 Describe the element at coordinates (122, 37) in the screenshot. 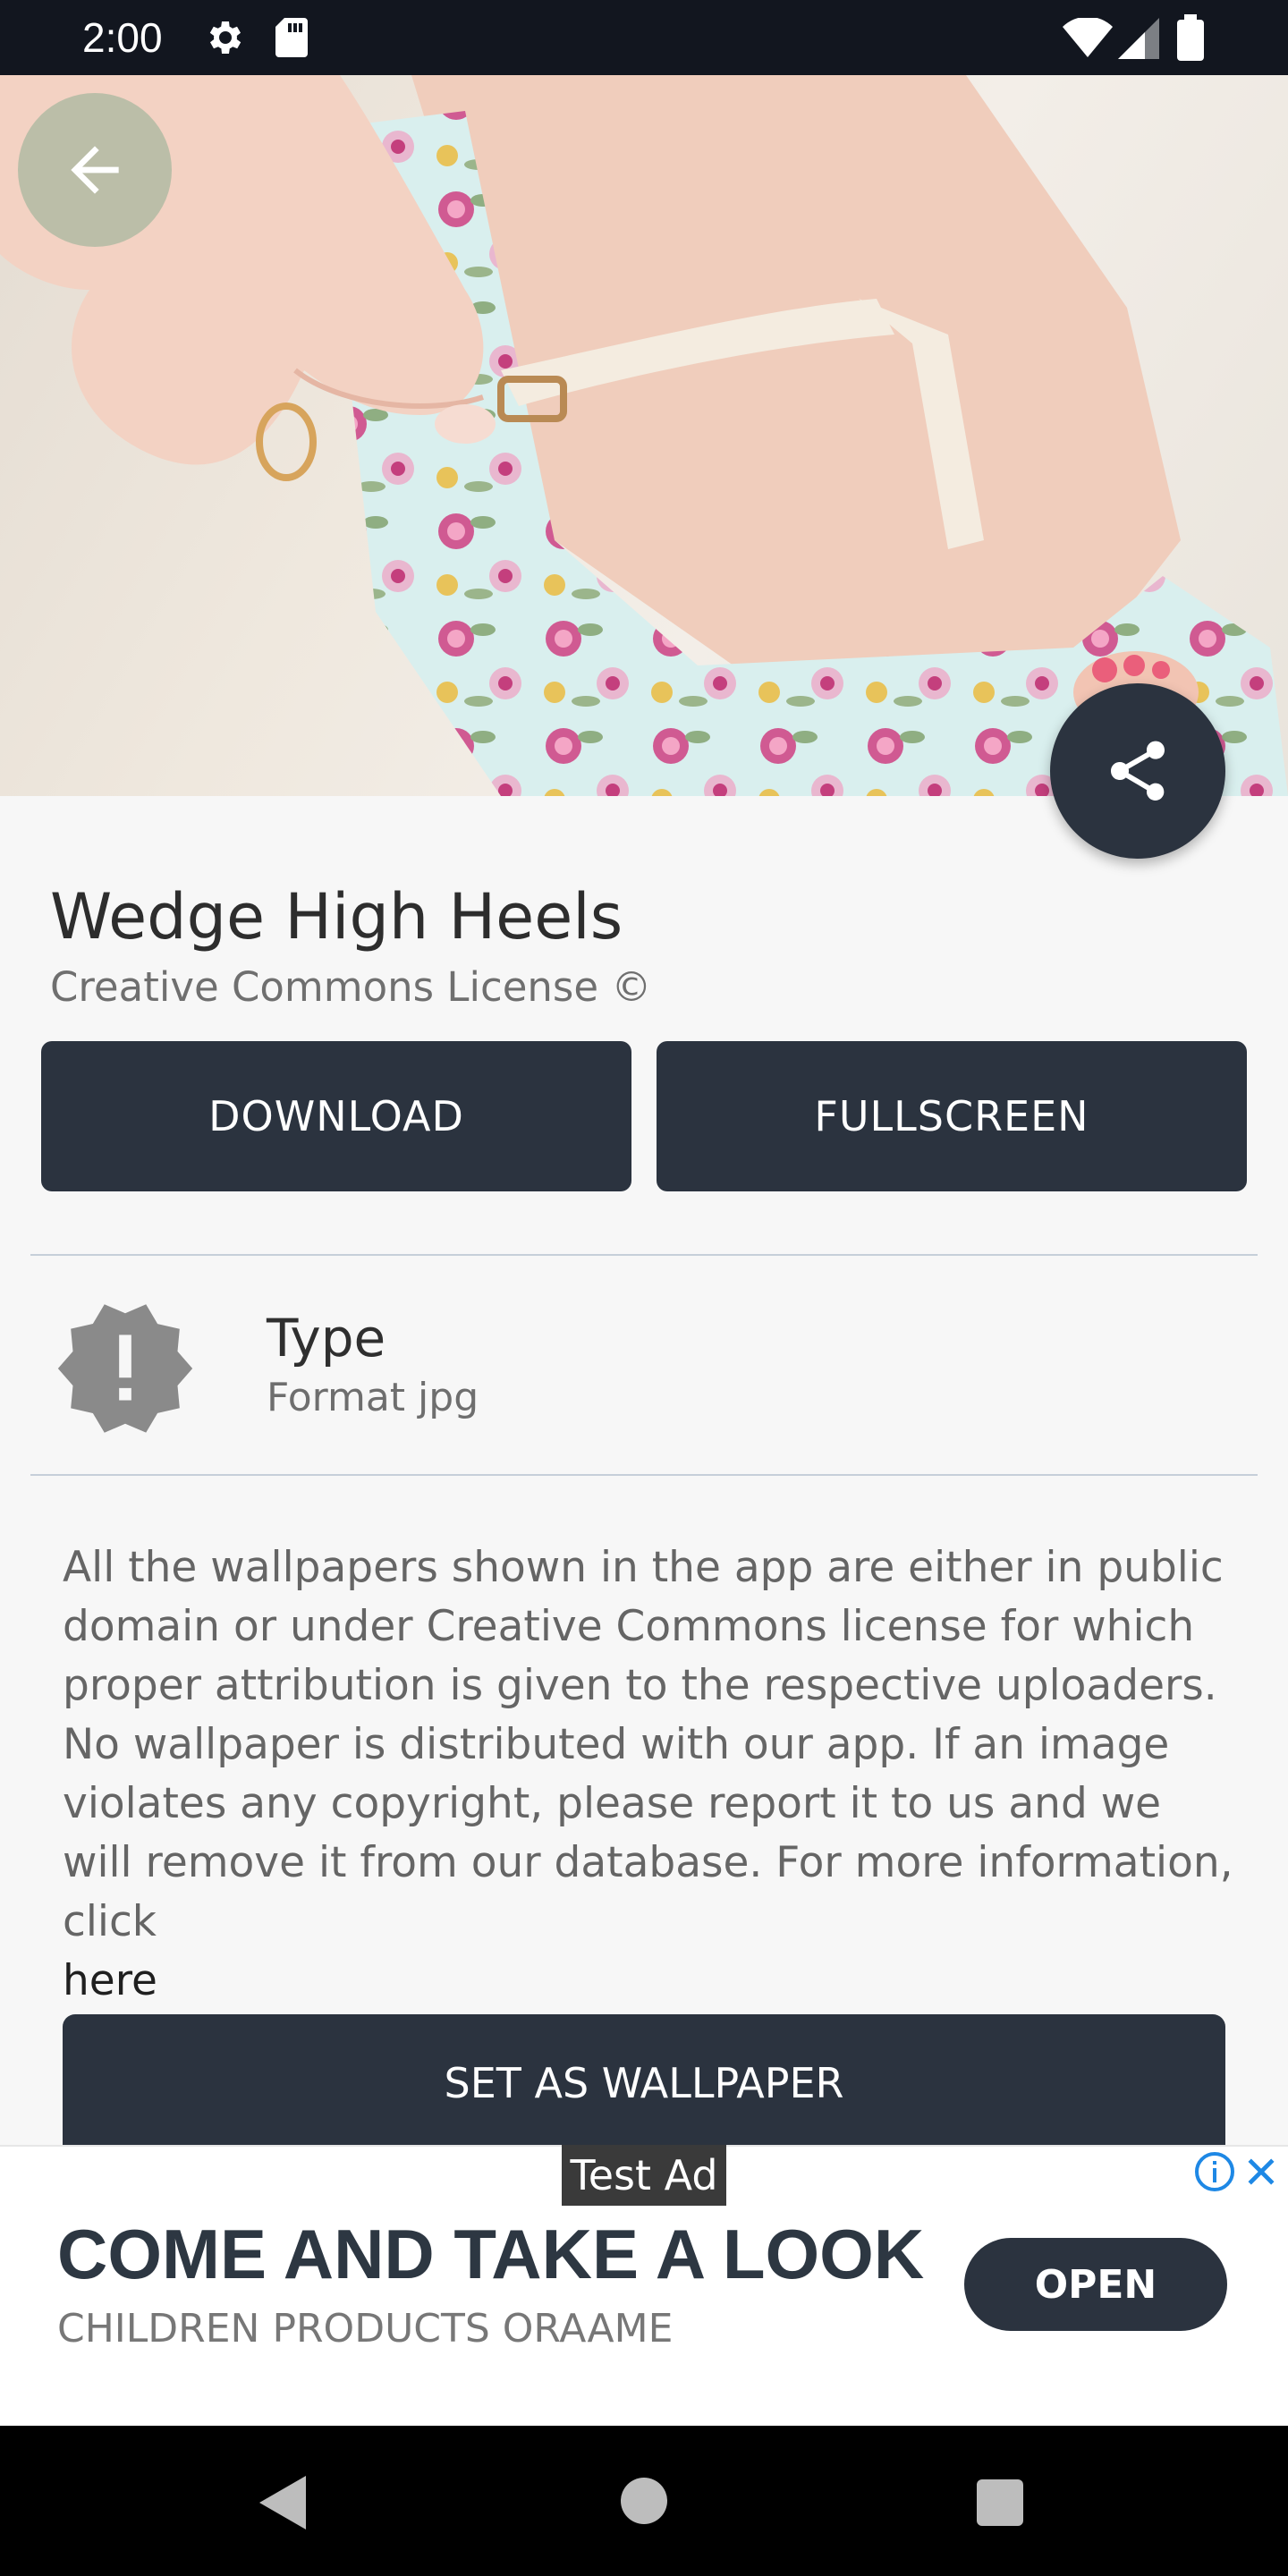

I see `status-time: 2:00` at that location.